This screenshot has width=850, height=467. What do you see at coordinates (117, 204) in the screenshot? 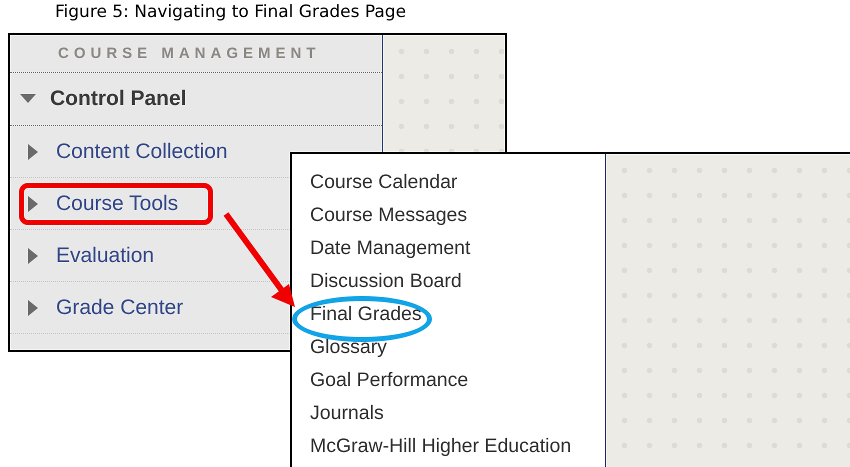
I see `sidebar-item: Course Tools` at bounding box center [117, 204].